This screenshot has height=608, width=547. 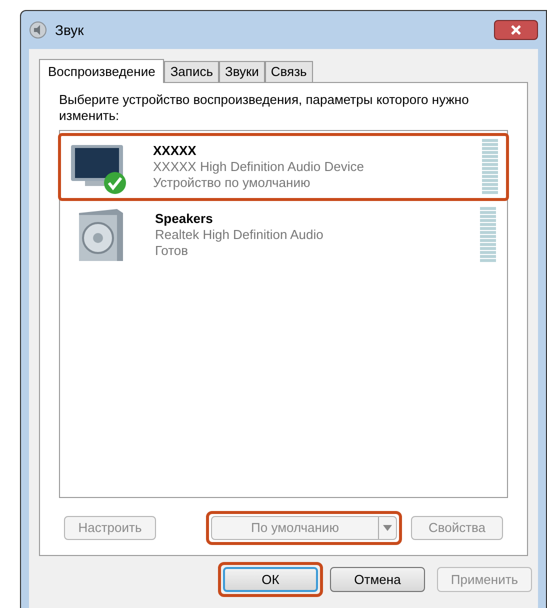 What do you see at coordinates (101, 235) in the screenshot?
I see `speaker-icon` at bounding box center [101, 235].